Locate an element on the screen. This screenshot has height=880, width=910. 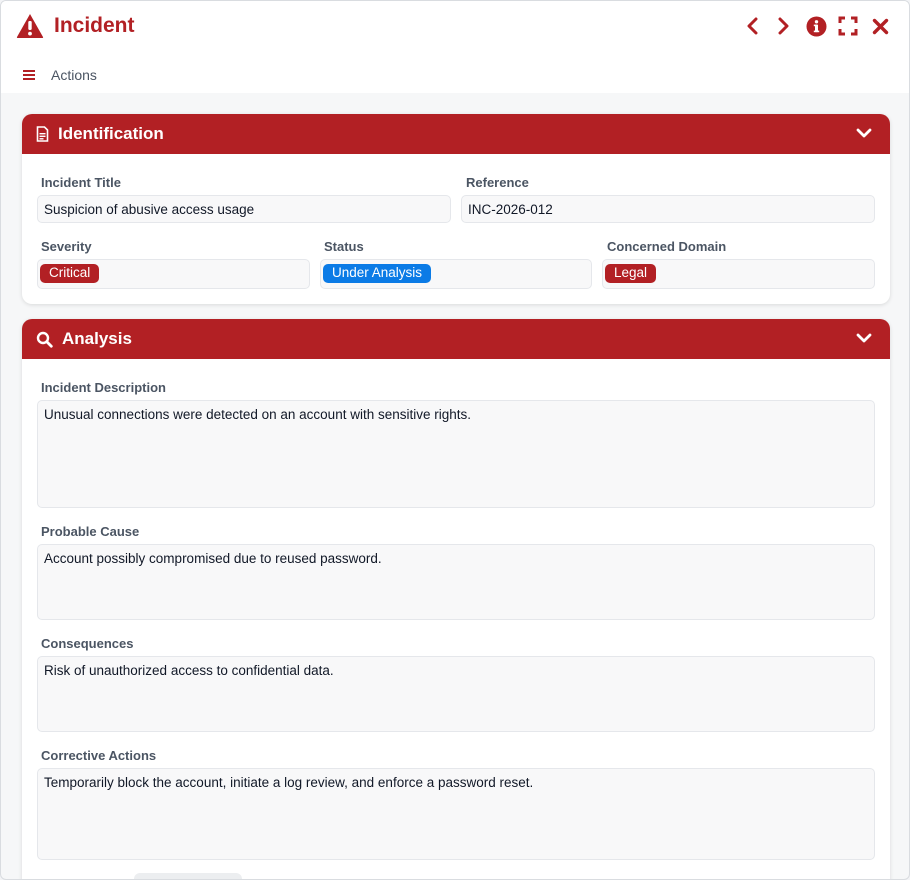
chevron-left-icon is located at coordinates (752, 26).